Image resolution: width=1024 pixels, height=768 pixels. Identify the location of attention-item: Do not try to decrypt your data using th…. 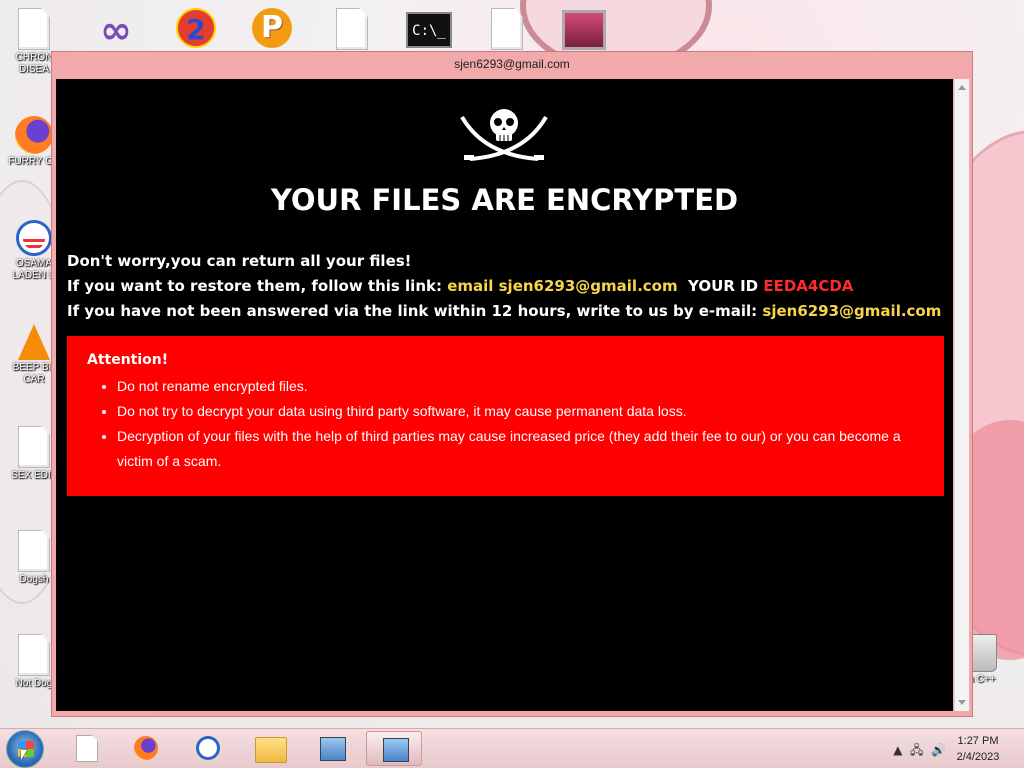
(530, 411).